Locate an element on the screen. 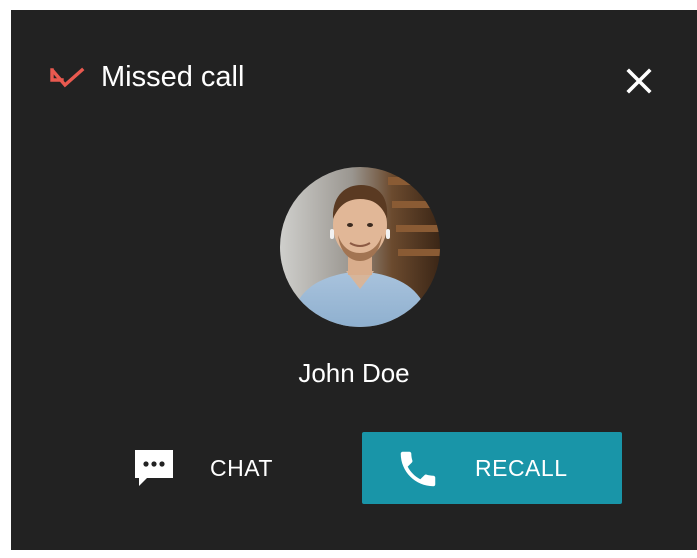 Image resolution: width=697 pixels, height=558 pixels. phone-icon is located at coordinates (418, 469).